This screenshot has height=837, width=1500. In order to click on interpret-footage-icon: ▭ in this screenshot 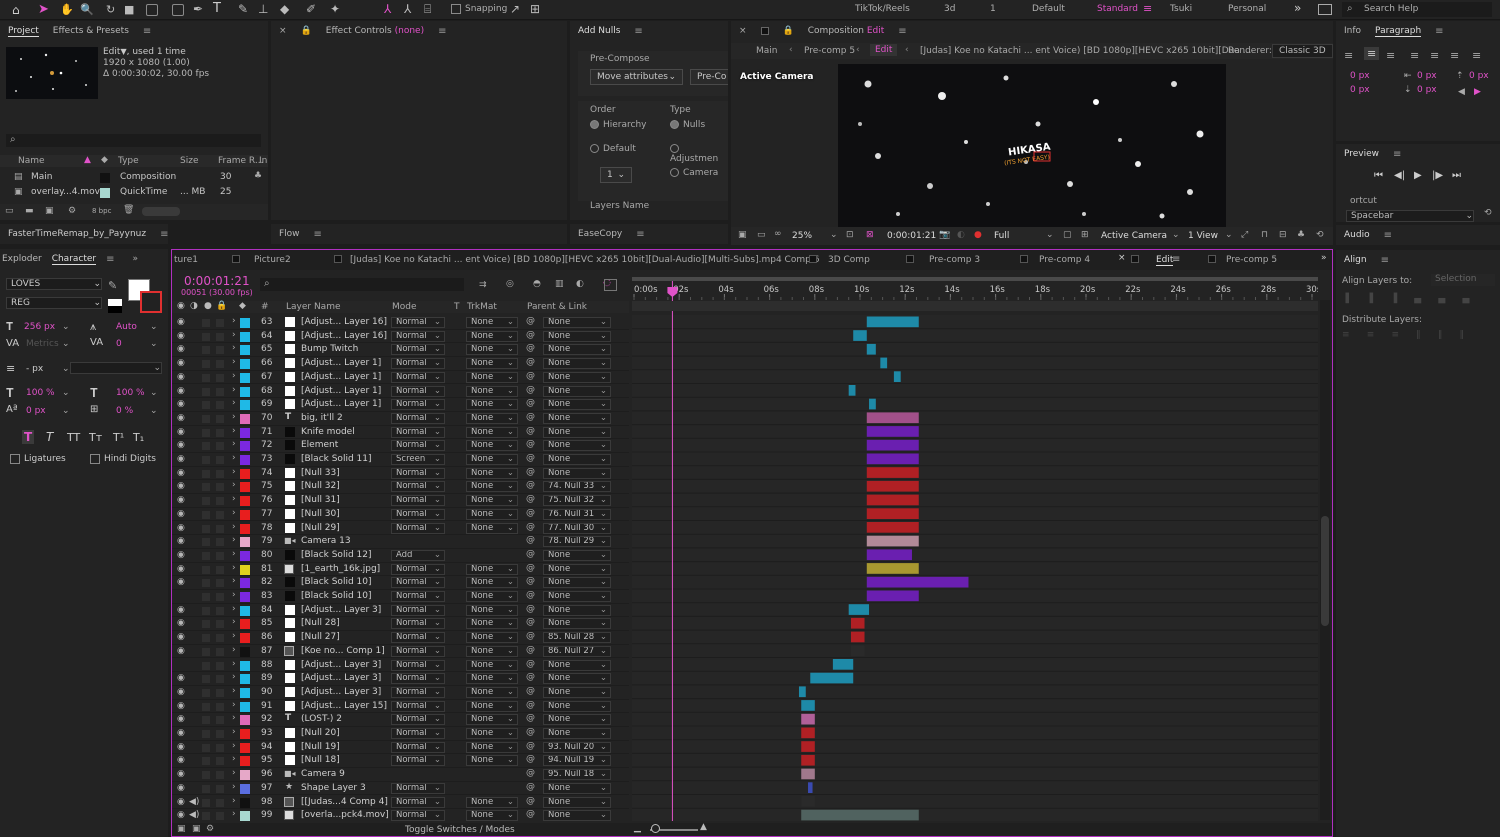, I will do `click(9, 211)`.